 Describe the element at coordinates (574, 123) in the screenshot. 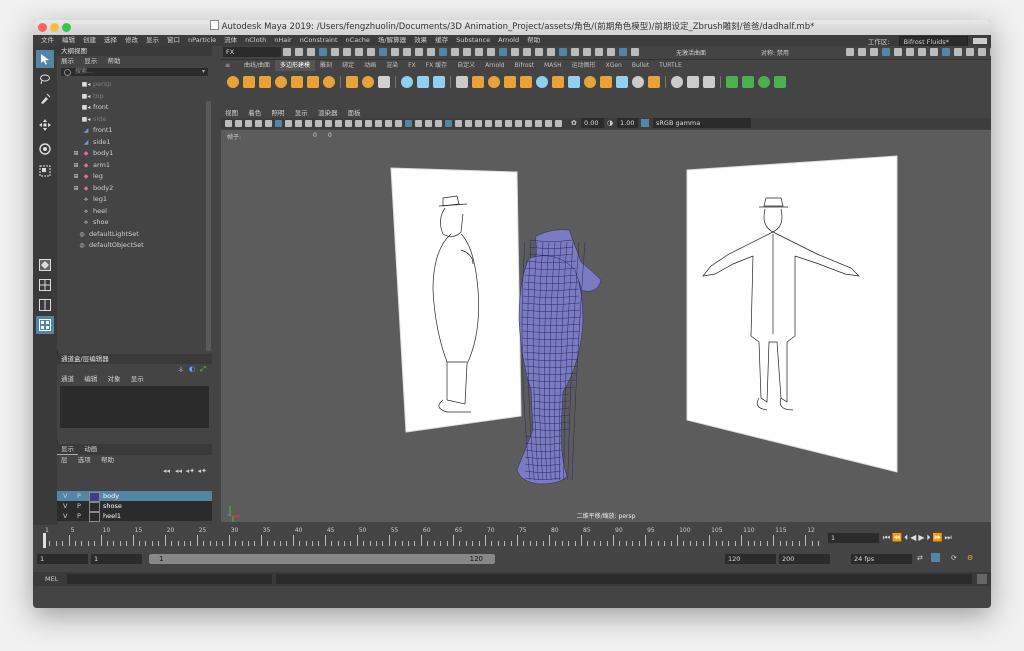

I see `exposure-icon: ✿` at that location.